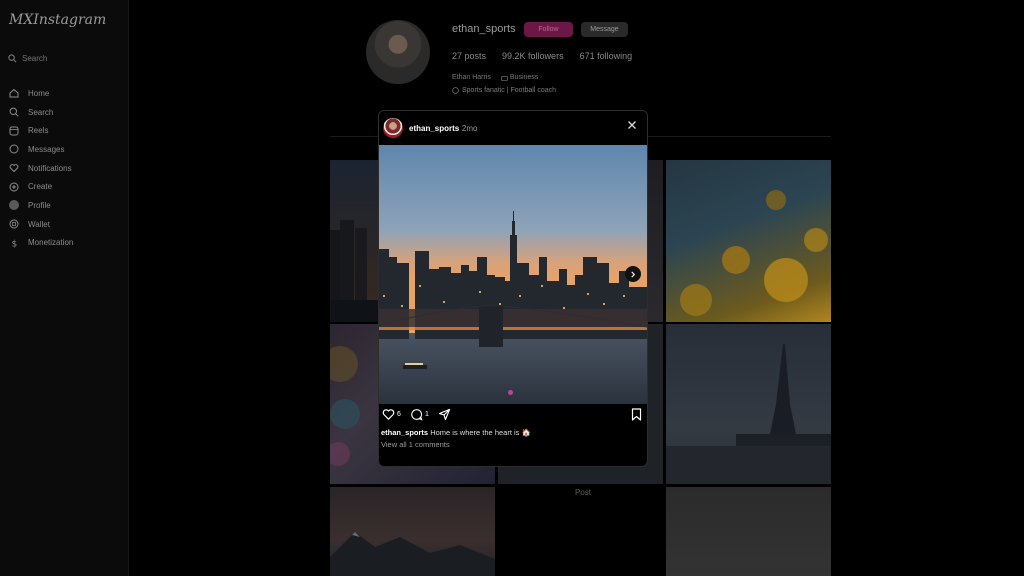 The height and width of the screenshot is (576, 1024). I want to click on post-time: · 2mo, so click(467, 128).